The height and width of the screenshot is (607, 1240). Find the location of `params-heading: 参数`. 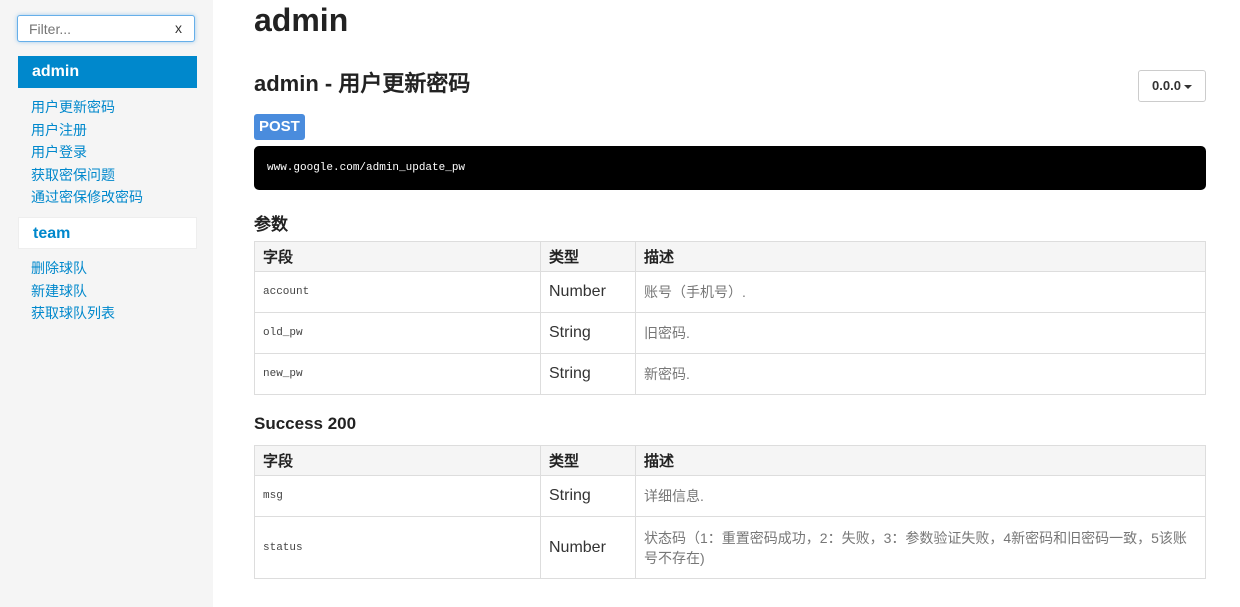

params-heading: 参数 is located at coordinates (271, 224).